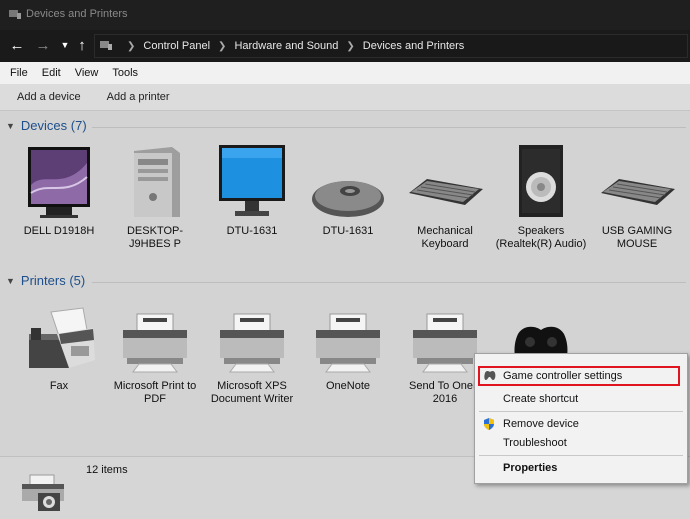 The width and height of the screenshot is (690, 519). I want to click on speaker-icon, so click(541, 180).